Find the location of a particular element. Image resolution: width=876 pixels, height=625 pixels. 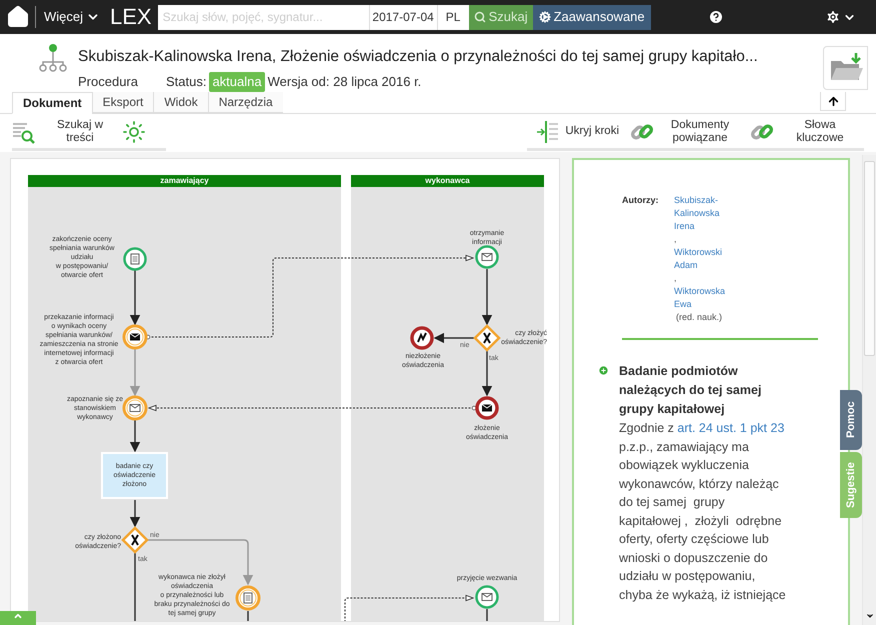

lane-title: zamawiający is located at coordinates (184, 181).